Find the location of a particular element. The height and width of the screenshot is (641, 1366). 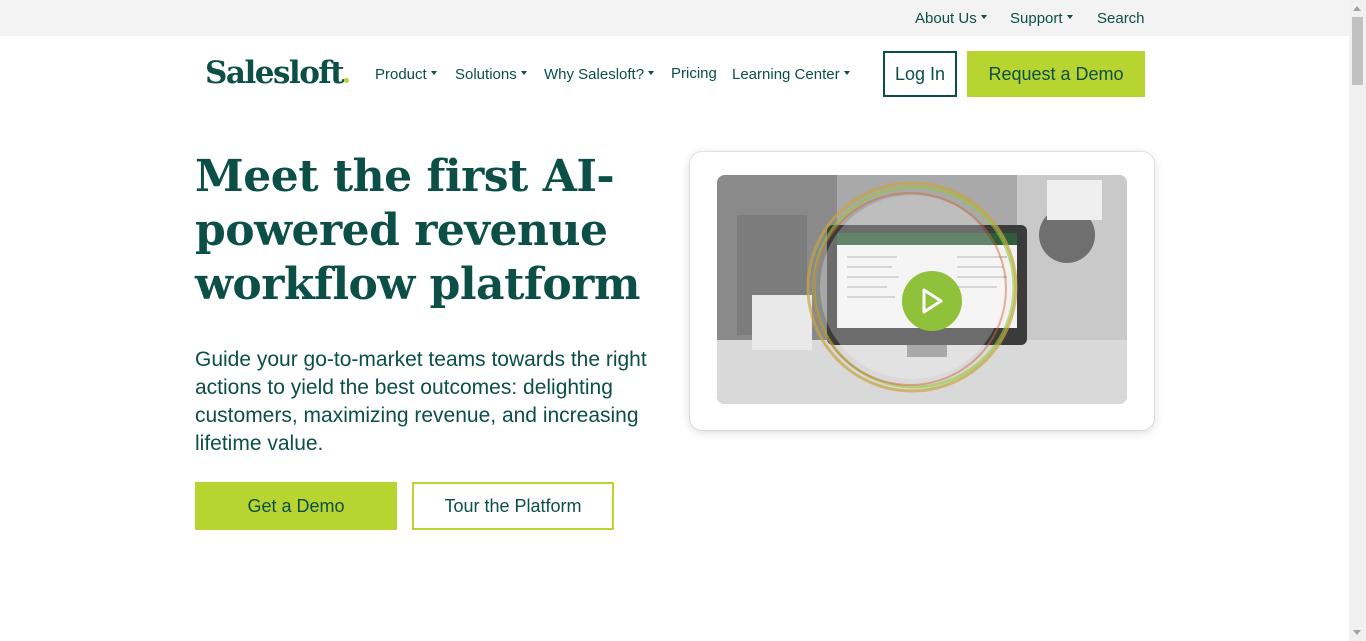

support-label: Support is located at coordinates (1036, 18).